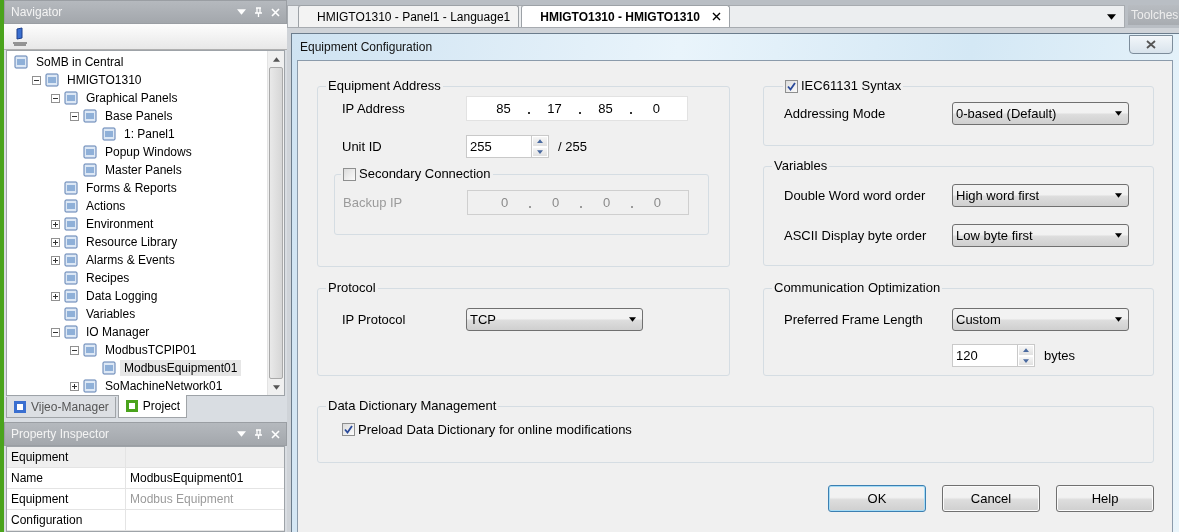 This screenshot has width=1179, height=532. What do you see at coordinates (148, 152) in the screenshot?
I see `tree-item: Popup Windows` at bounding box center [148, 152].